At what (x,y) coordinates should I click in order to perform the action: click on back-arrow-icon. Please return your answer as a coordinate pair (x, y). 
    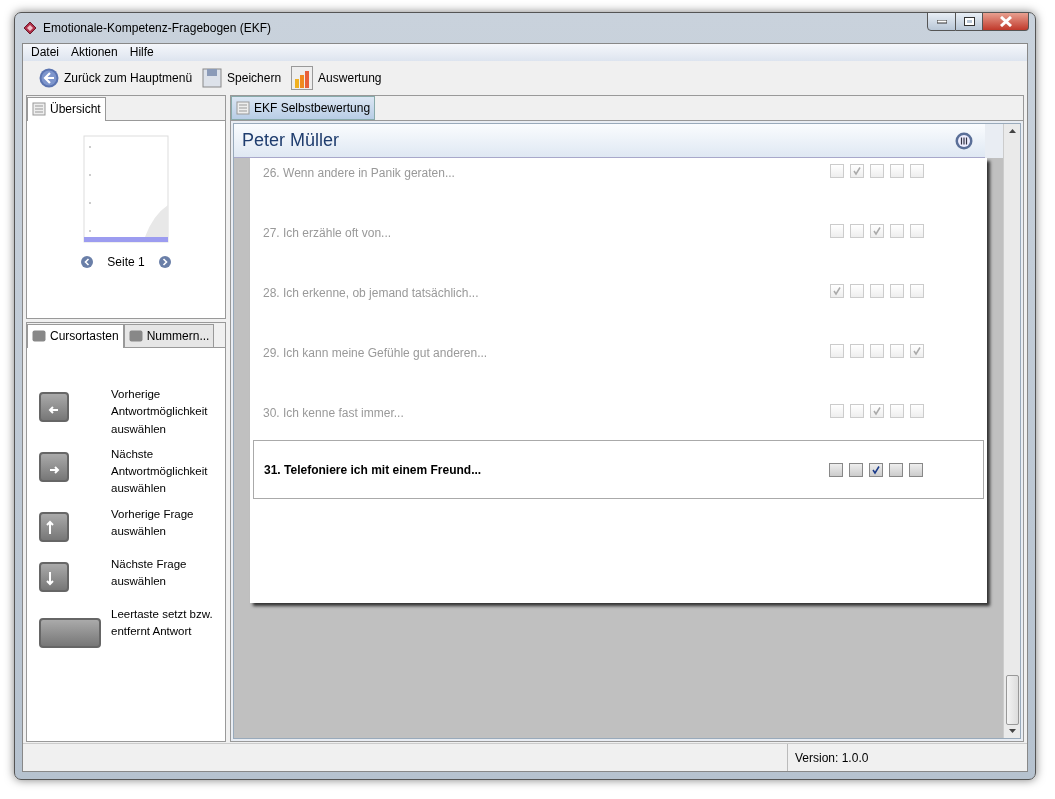
    Looking at the image, I should click on (49, 78).